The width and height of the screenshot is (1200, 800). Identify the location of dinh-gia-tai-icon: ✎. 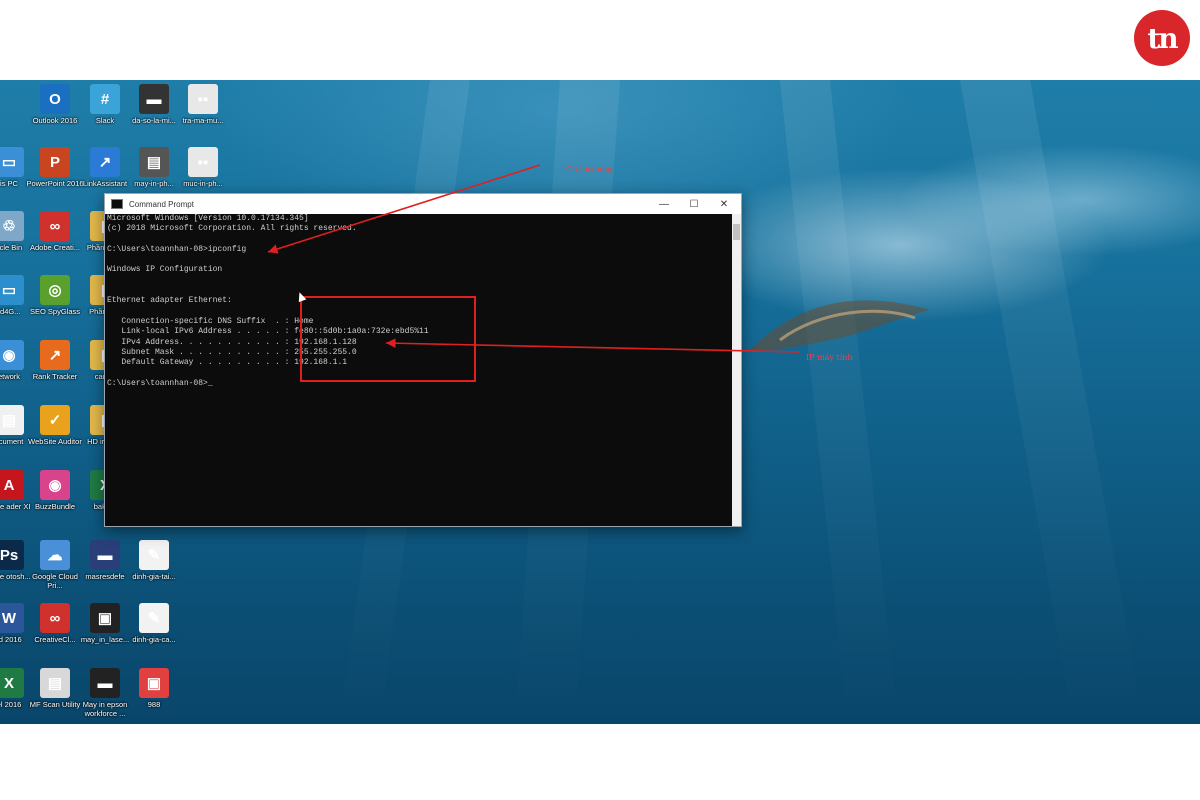
(154, 555).